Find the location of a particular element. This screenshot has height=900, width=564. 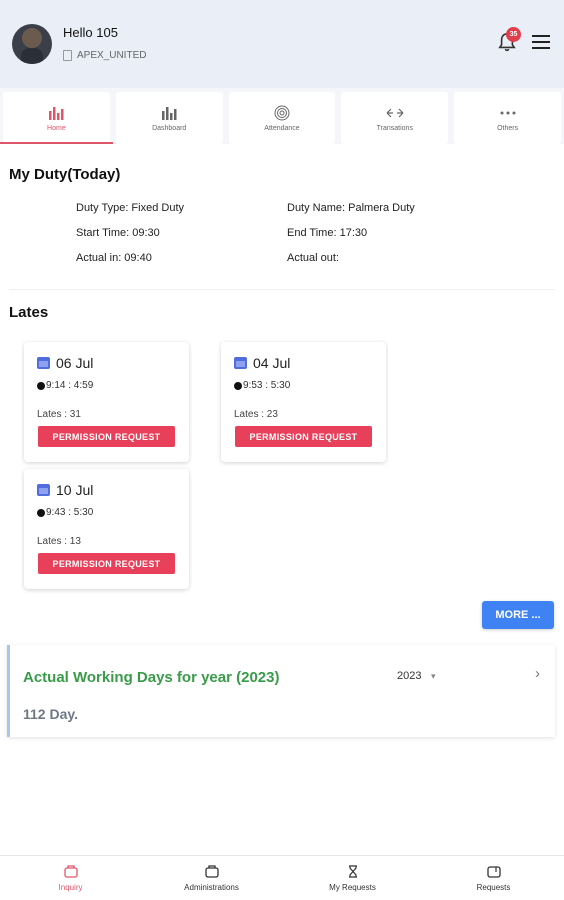

late-date: 04 Jul is located at coordinates (272, 363).